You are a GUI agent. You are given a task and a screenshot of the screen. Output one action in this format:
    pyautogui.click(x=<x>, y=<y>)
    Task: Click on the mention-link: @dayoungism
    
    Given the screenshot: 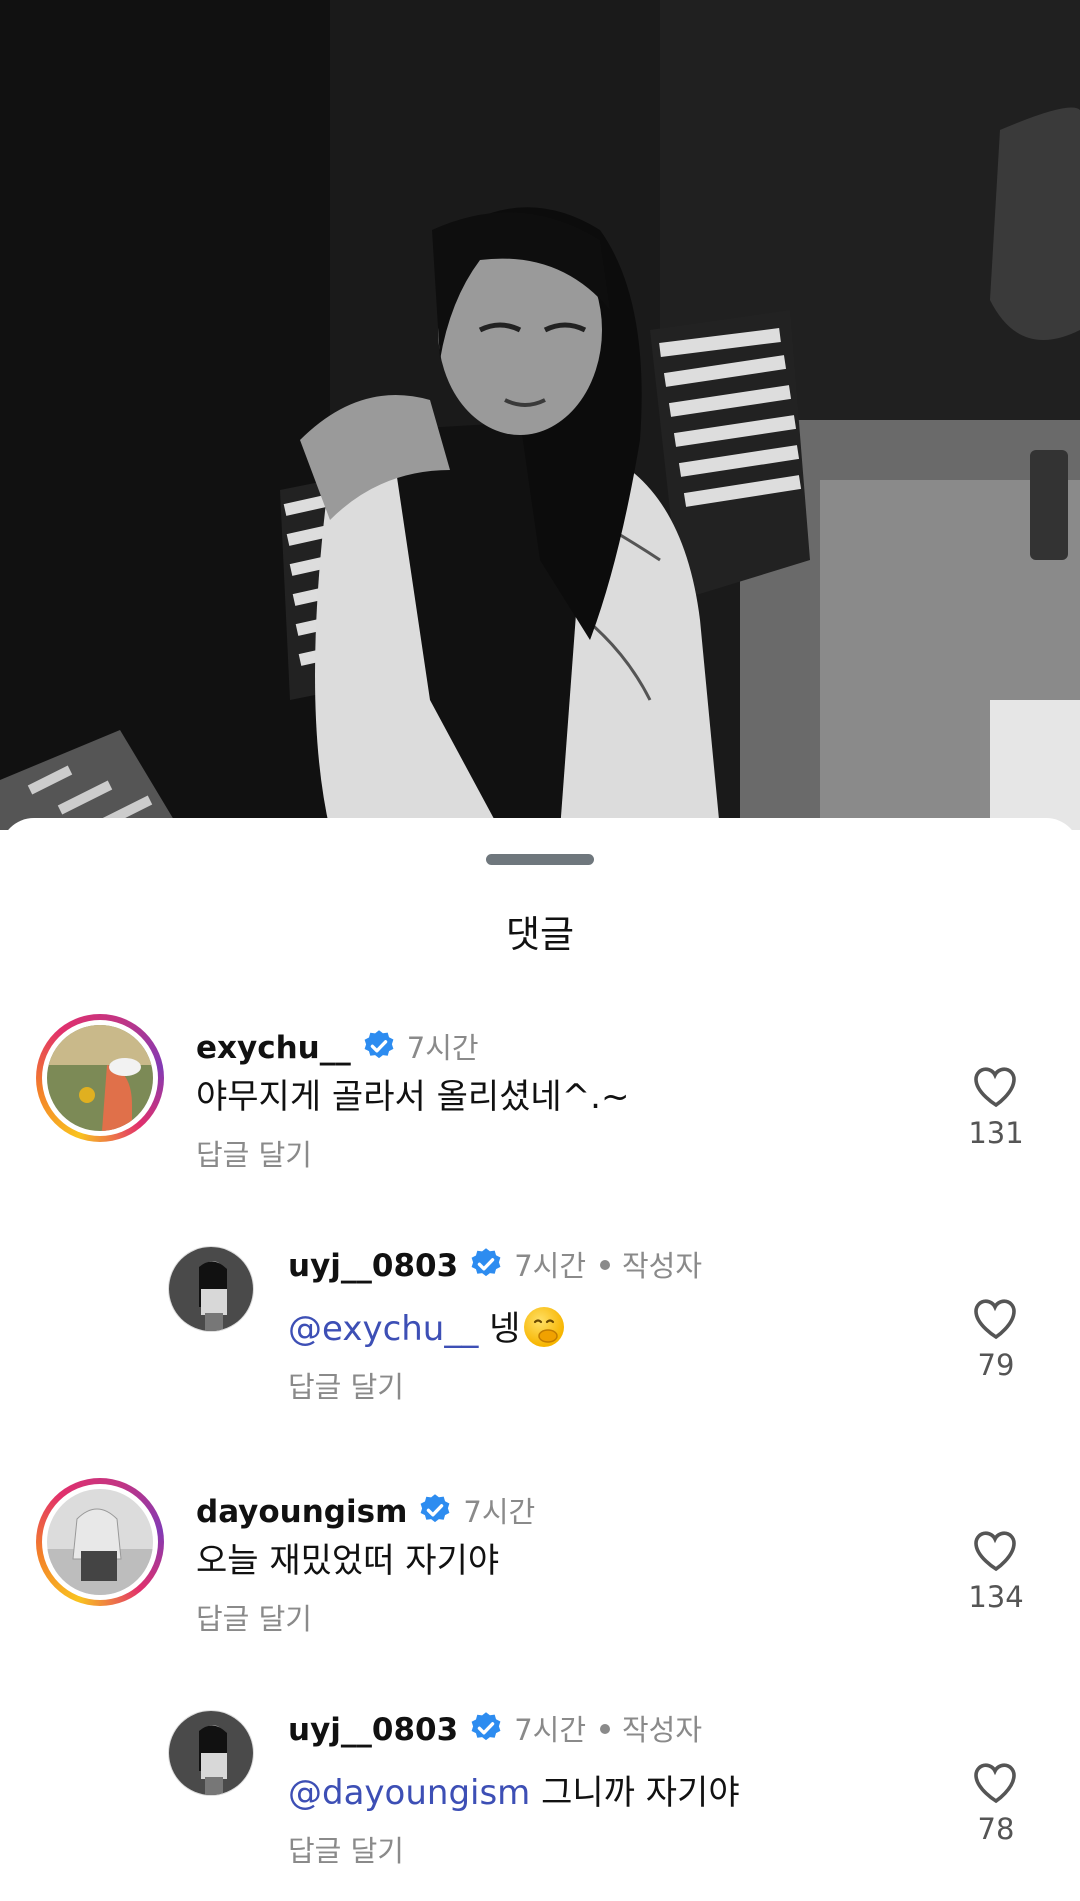 What is the action you would take?
    pyautogui.click(x=409, y=1793)
    